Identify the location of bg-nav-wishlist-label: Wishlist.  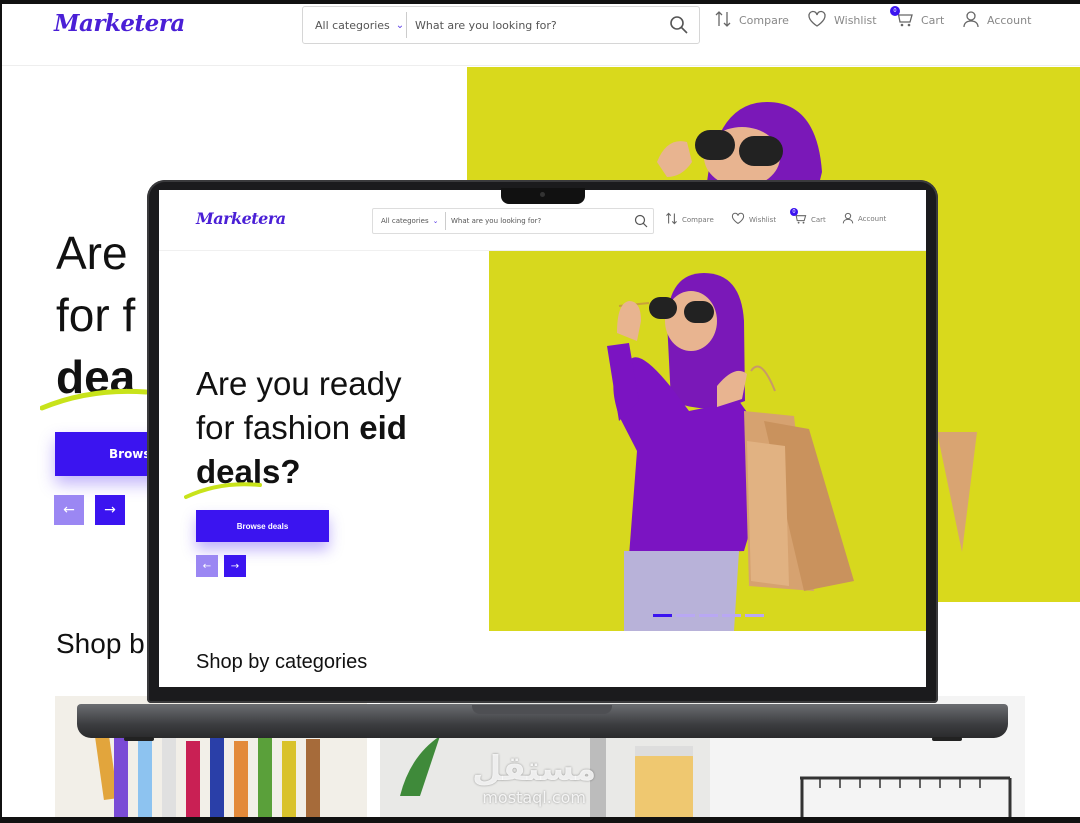
(855, 20).